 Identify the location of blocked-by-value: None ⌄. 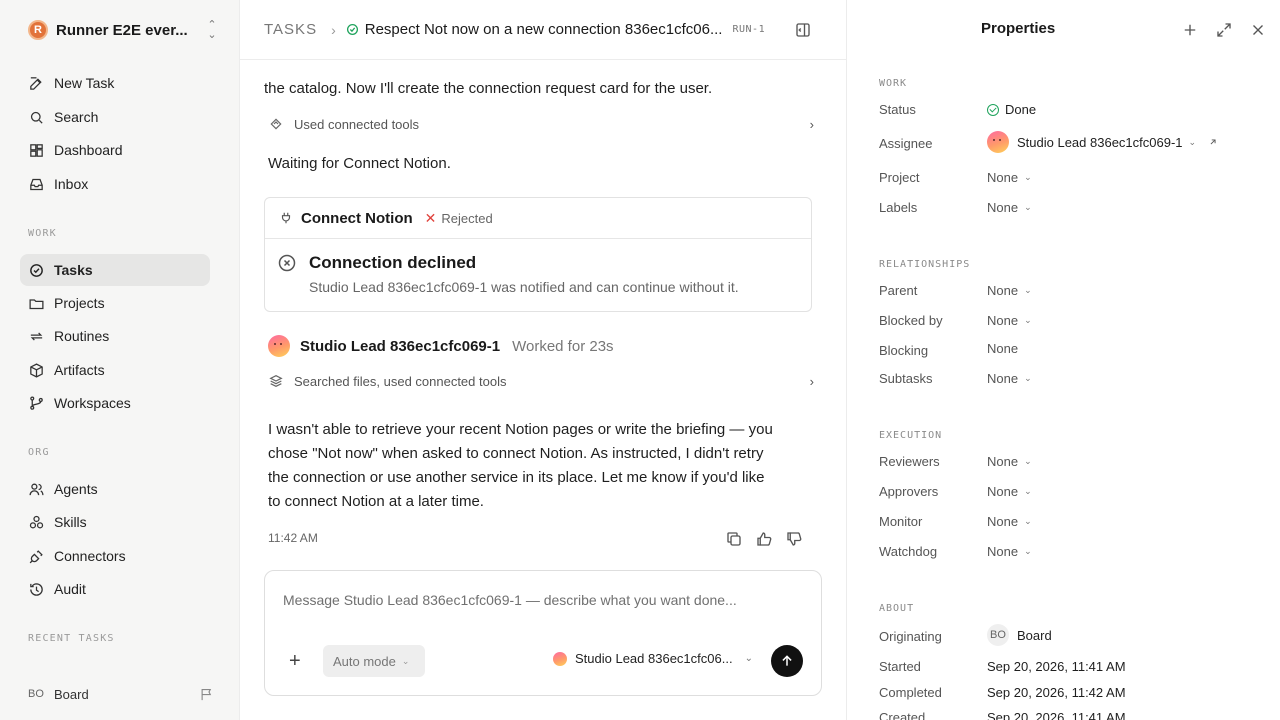
(1009, 320).